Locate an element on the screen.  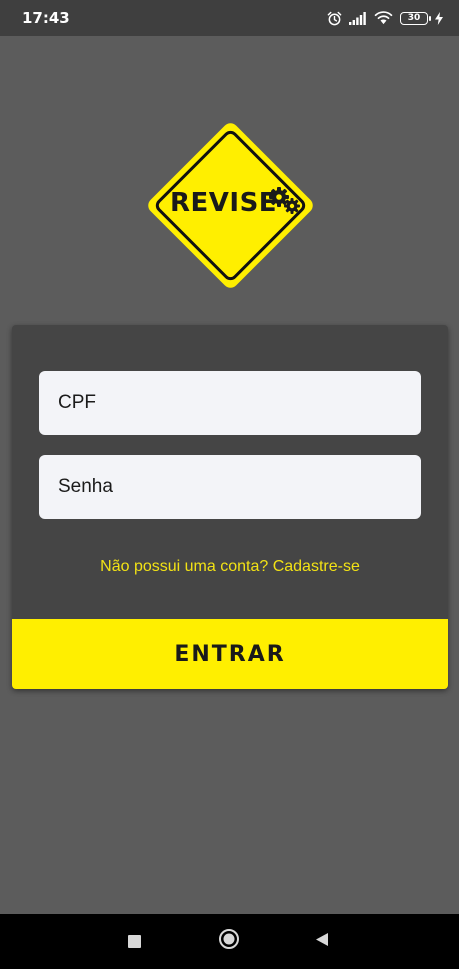
battery-icon: 30 is located at coordinates (415, 18).